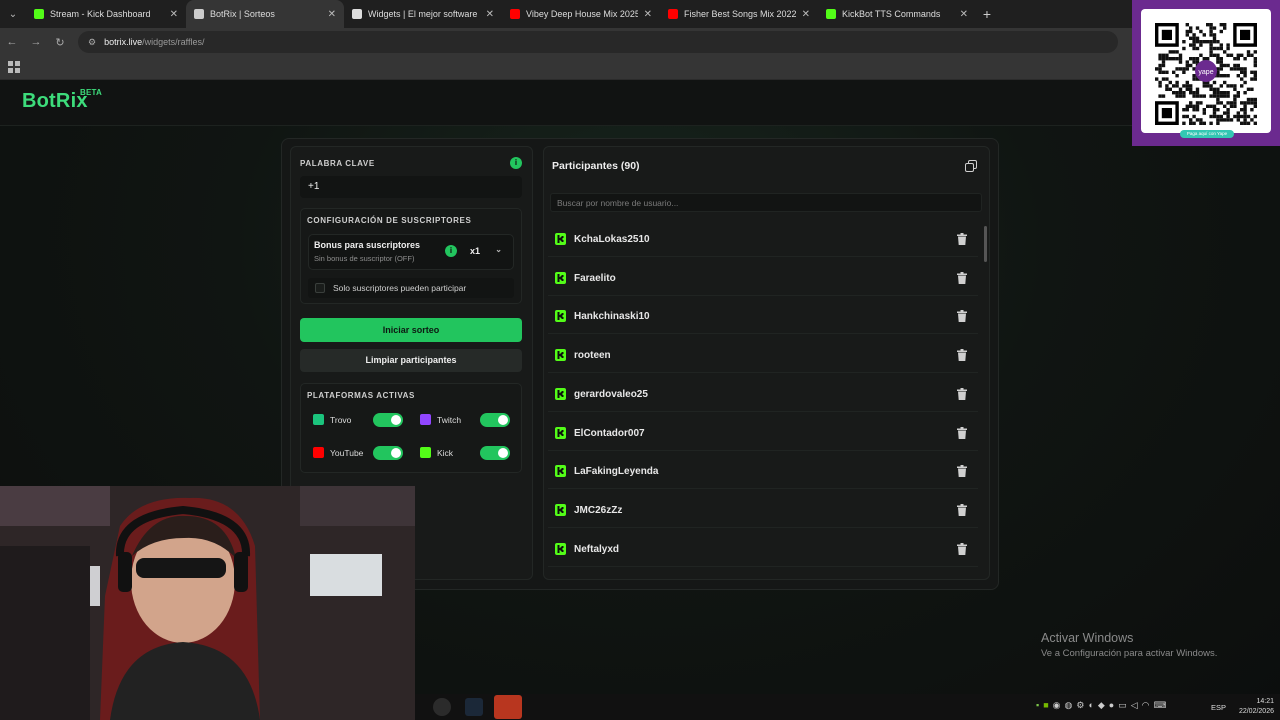 This screenshot has height=720, width=1280. Describe the element at coordinates (1045, 705) in the screenshot. I see `nvidia-icon: ■` at that location.